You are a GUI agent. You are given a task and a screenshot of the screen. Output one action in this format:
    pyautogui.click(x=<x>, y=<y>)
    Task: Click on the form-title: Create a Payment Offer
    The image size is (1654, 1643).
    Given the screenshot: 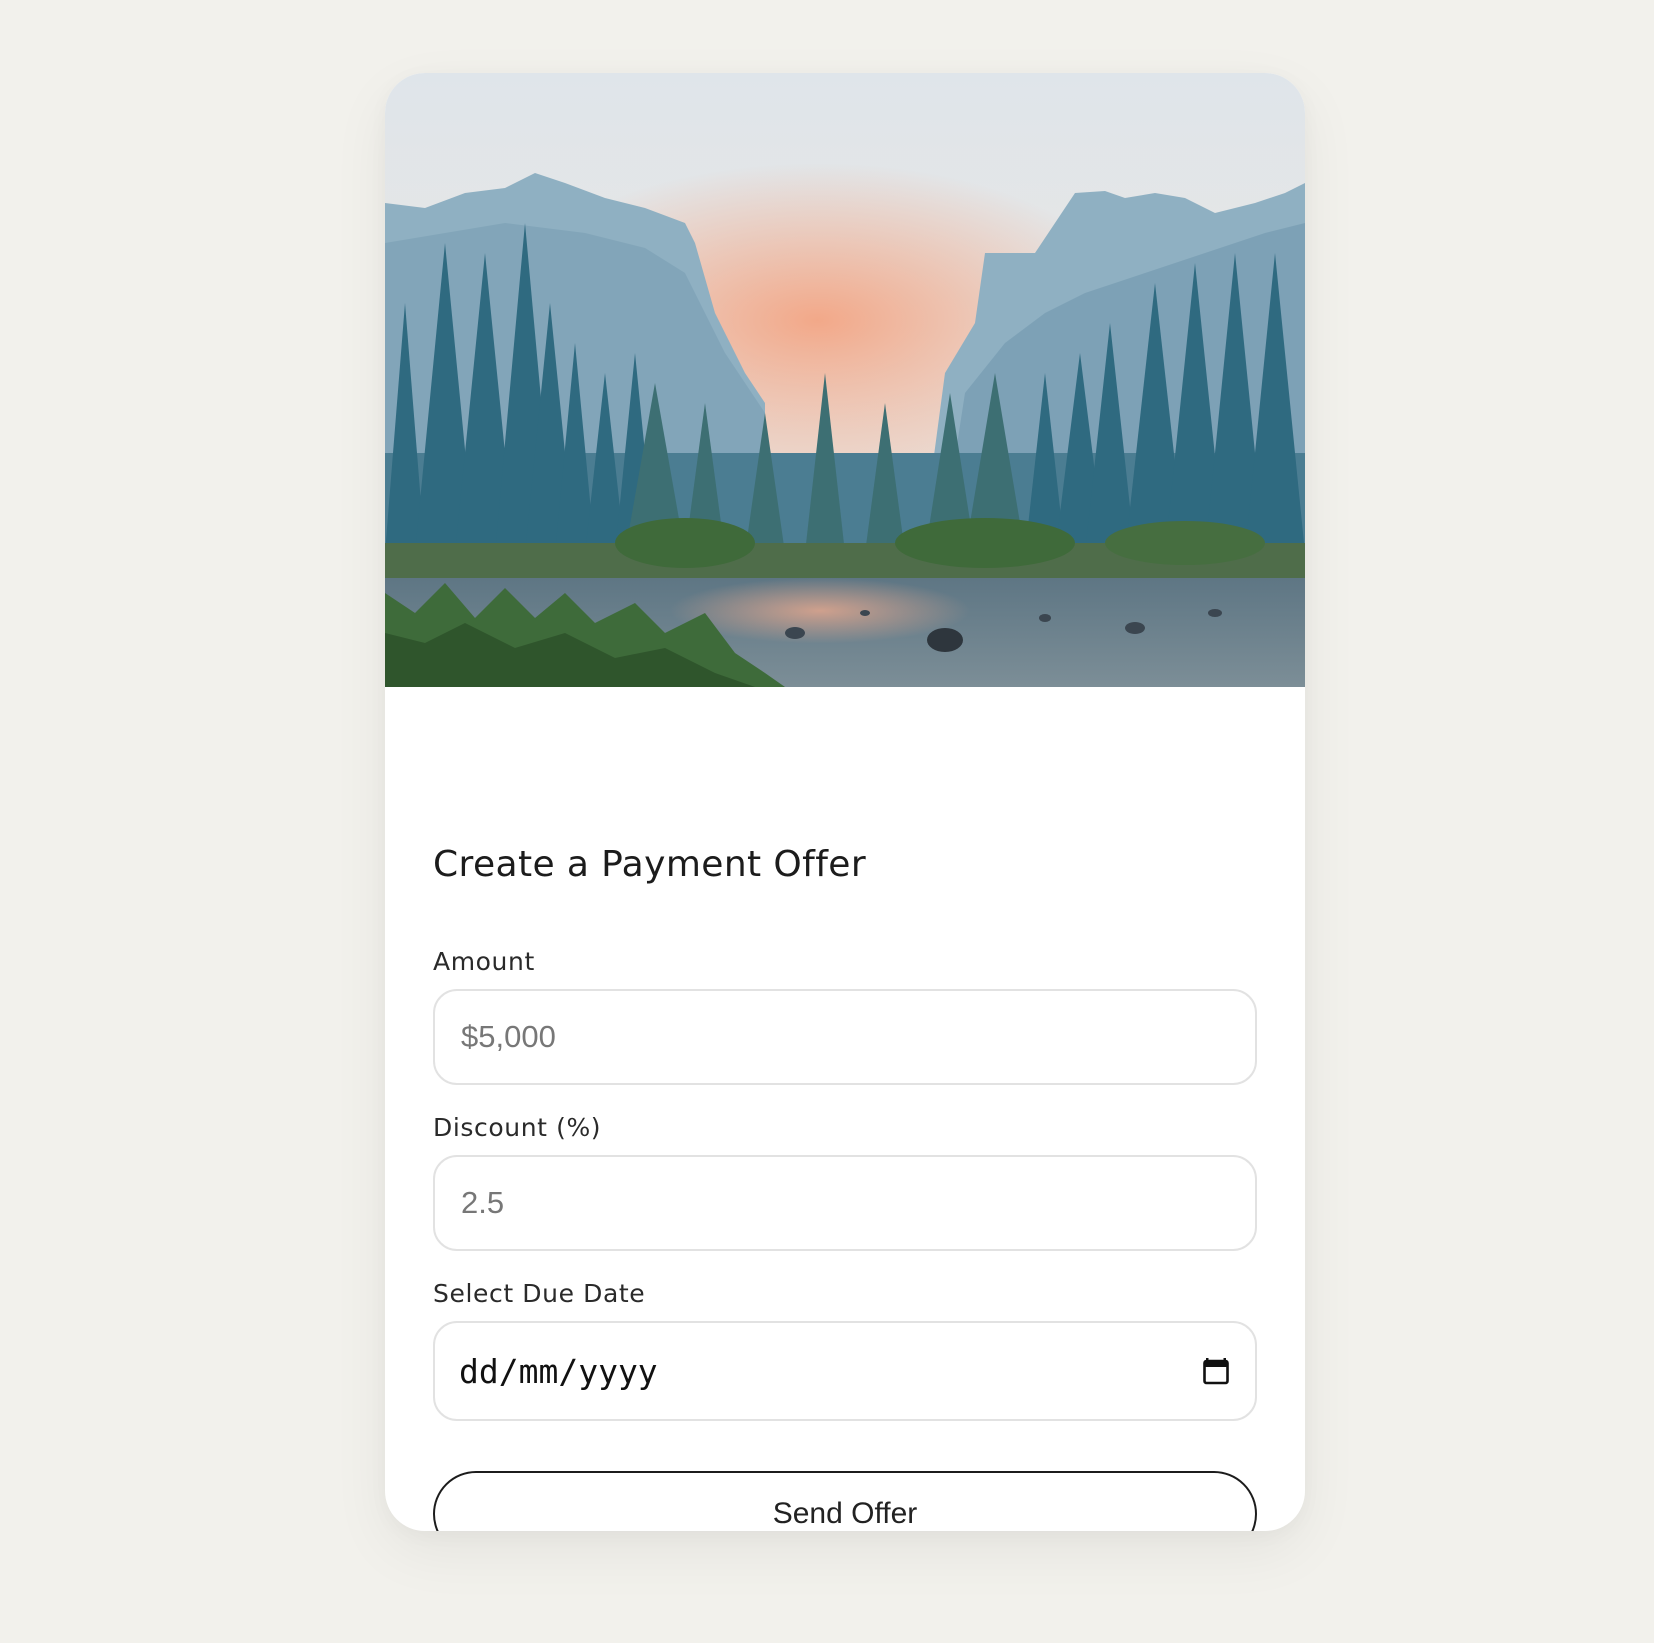 What is the action you would take?
    pyautogui.click(x=650, y=864)
    